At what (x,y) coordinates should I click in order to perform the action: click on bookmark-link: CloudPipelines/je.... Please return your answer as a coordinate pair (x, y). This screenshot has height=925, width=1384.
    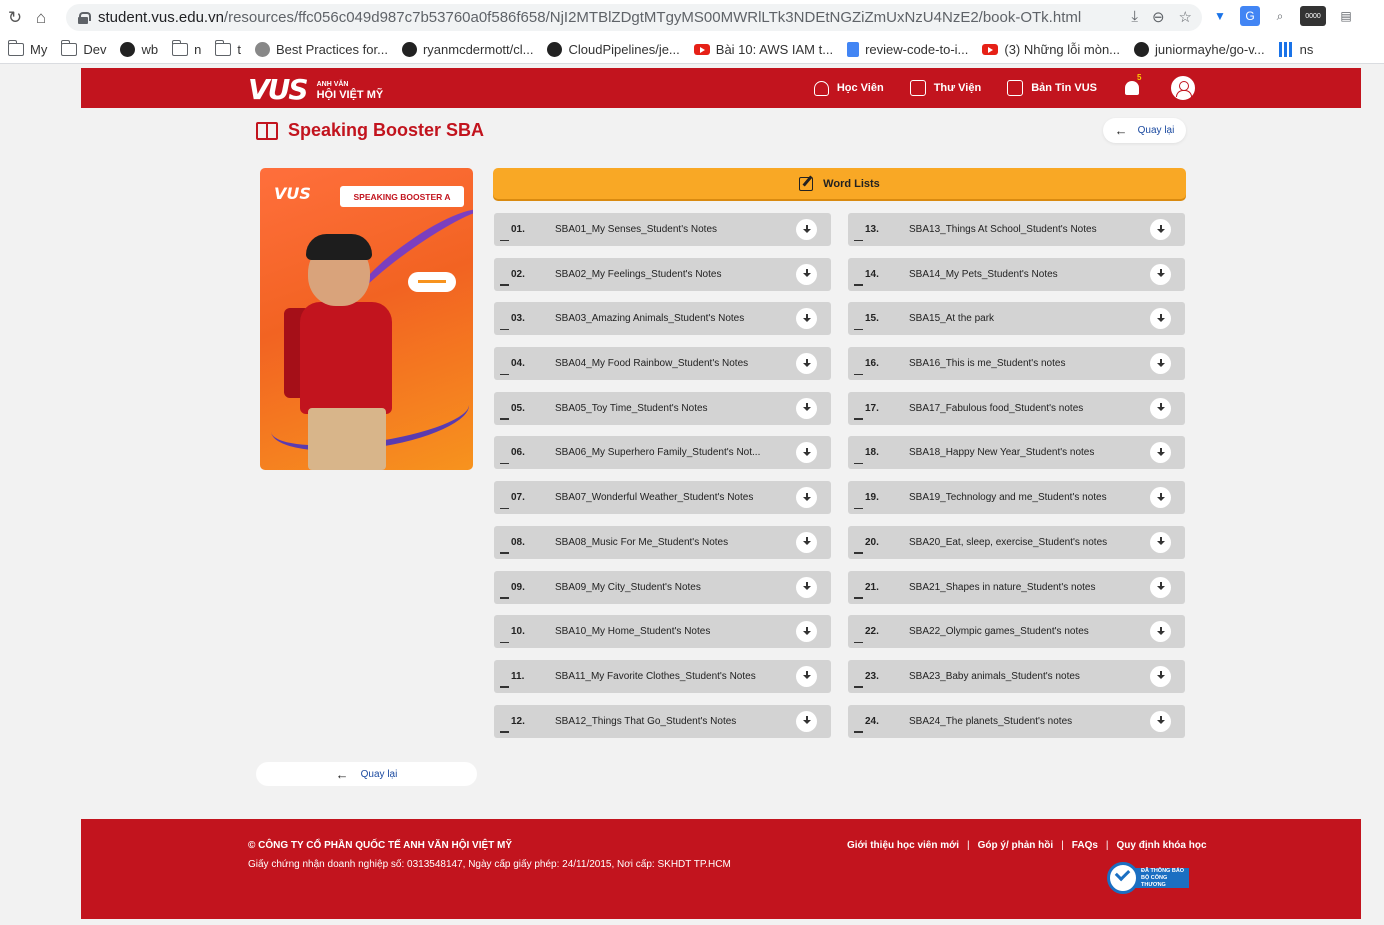
    Looking at the image, I should click on (613, 49).